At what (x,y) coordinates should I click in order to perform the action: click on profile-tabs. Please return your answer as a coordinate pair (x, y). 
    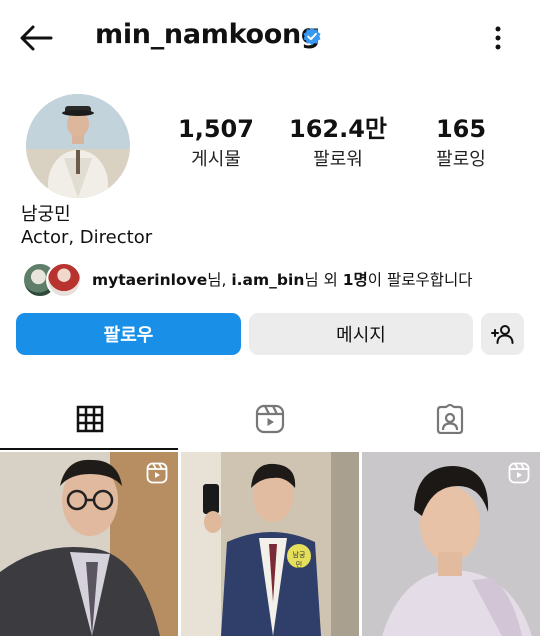
    Looking at the image, I should click on (270, 419).